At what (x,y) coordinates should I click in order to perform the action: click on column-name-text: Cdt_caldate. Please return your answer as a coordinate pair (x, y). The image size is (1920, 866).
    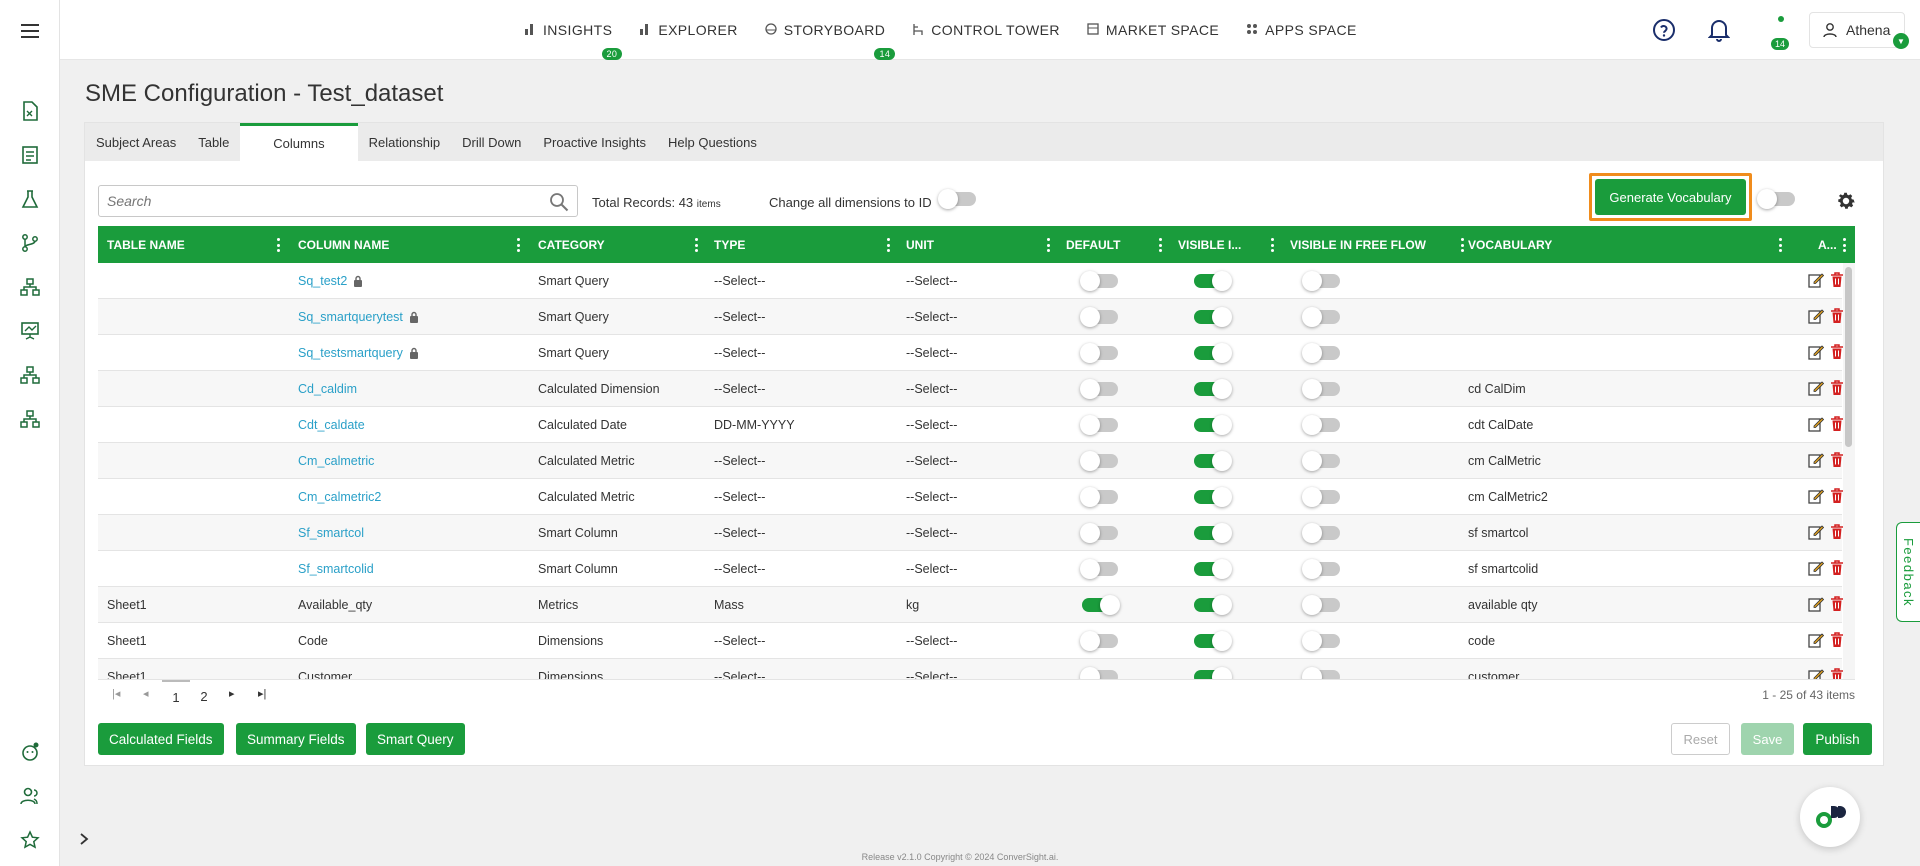
    Looking at the image, I should click on (331, 425).